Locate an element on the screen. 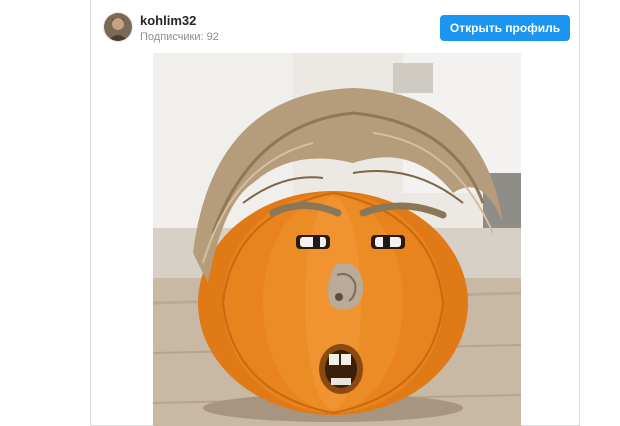 The image size is (620, 426). username: kohlim32 is located at coordinates (168, 20).